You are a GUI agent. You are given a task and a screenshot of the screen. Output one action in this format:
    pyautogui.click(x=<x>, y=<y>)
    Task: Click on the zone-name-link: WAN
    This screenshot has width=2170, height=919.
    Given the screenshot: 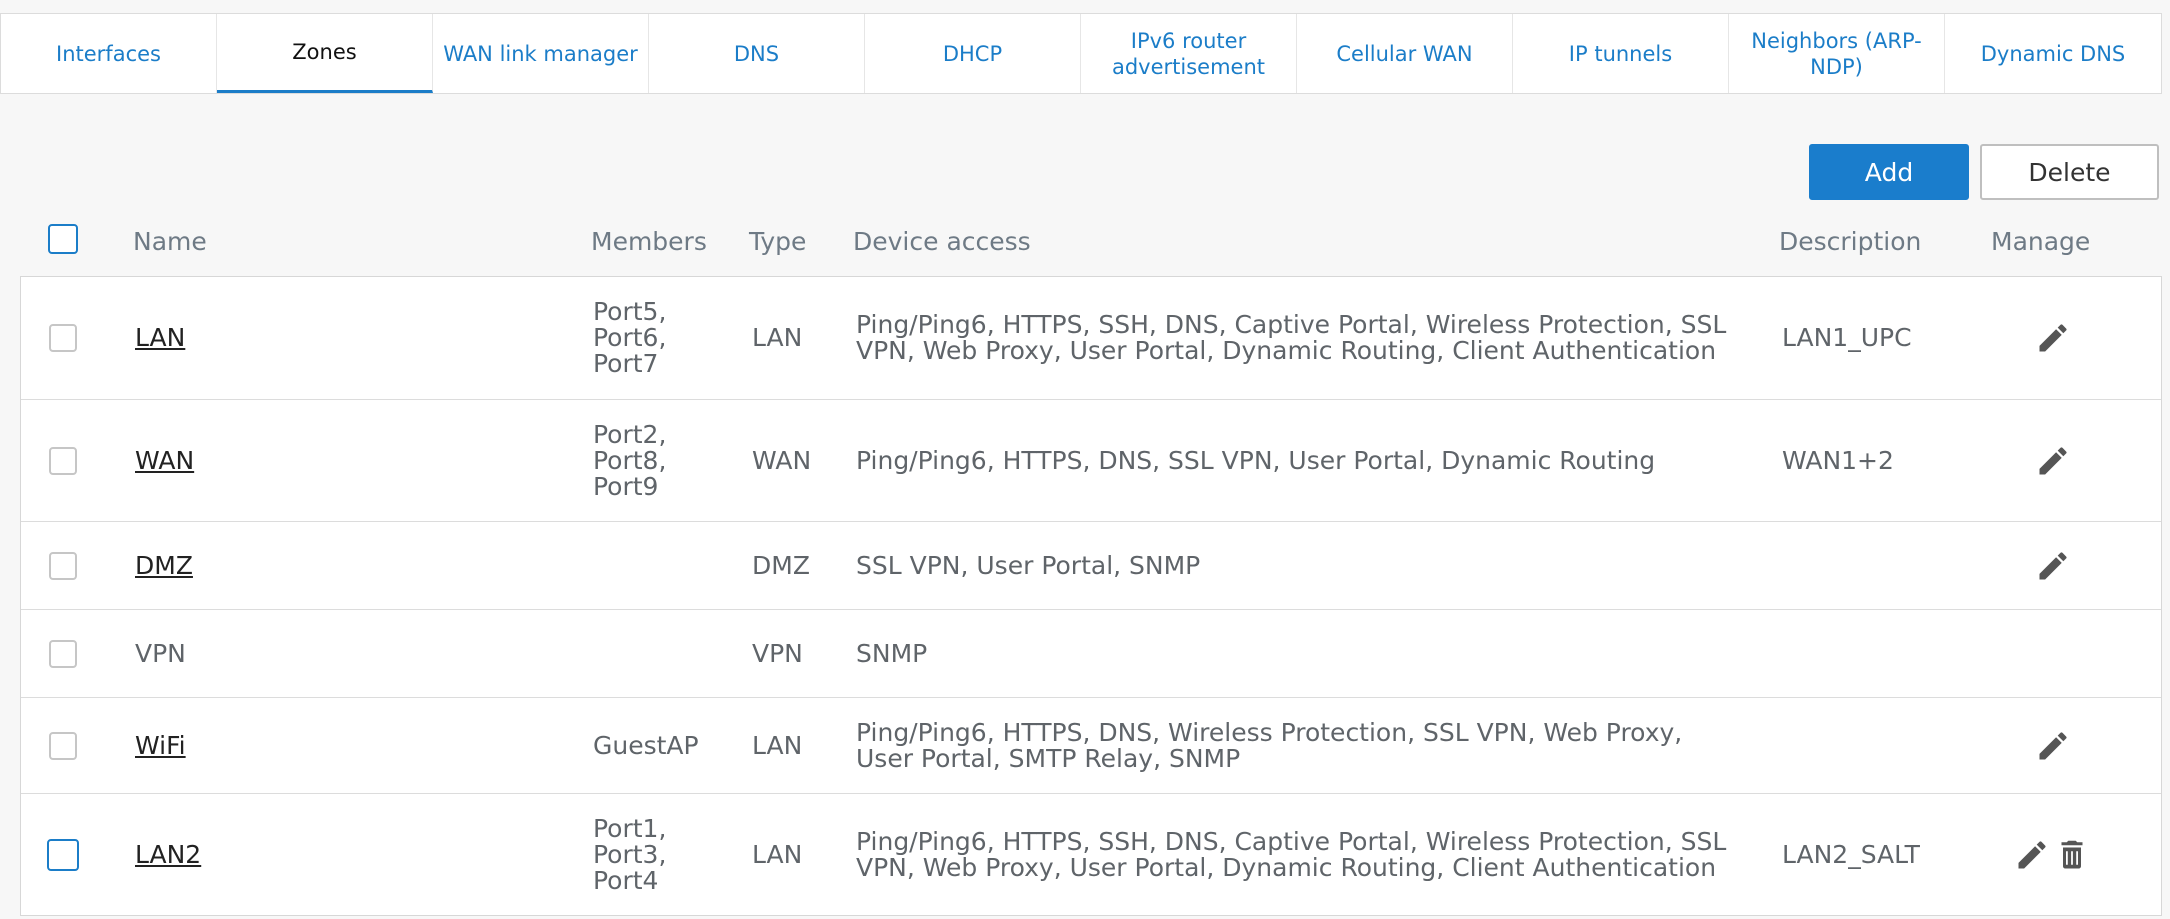 What is the action you would take?
    pyautogui.click(x=164, y=460)
    